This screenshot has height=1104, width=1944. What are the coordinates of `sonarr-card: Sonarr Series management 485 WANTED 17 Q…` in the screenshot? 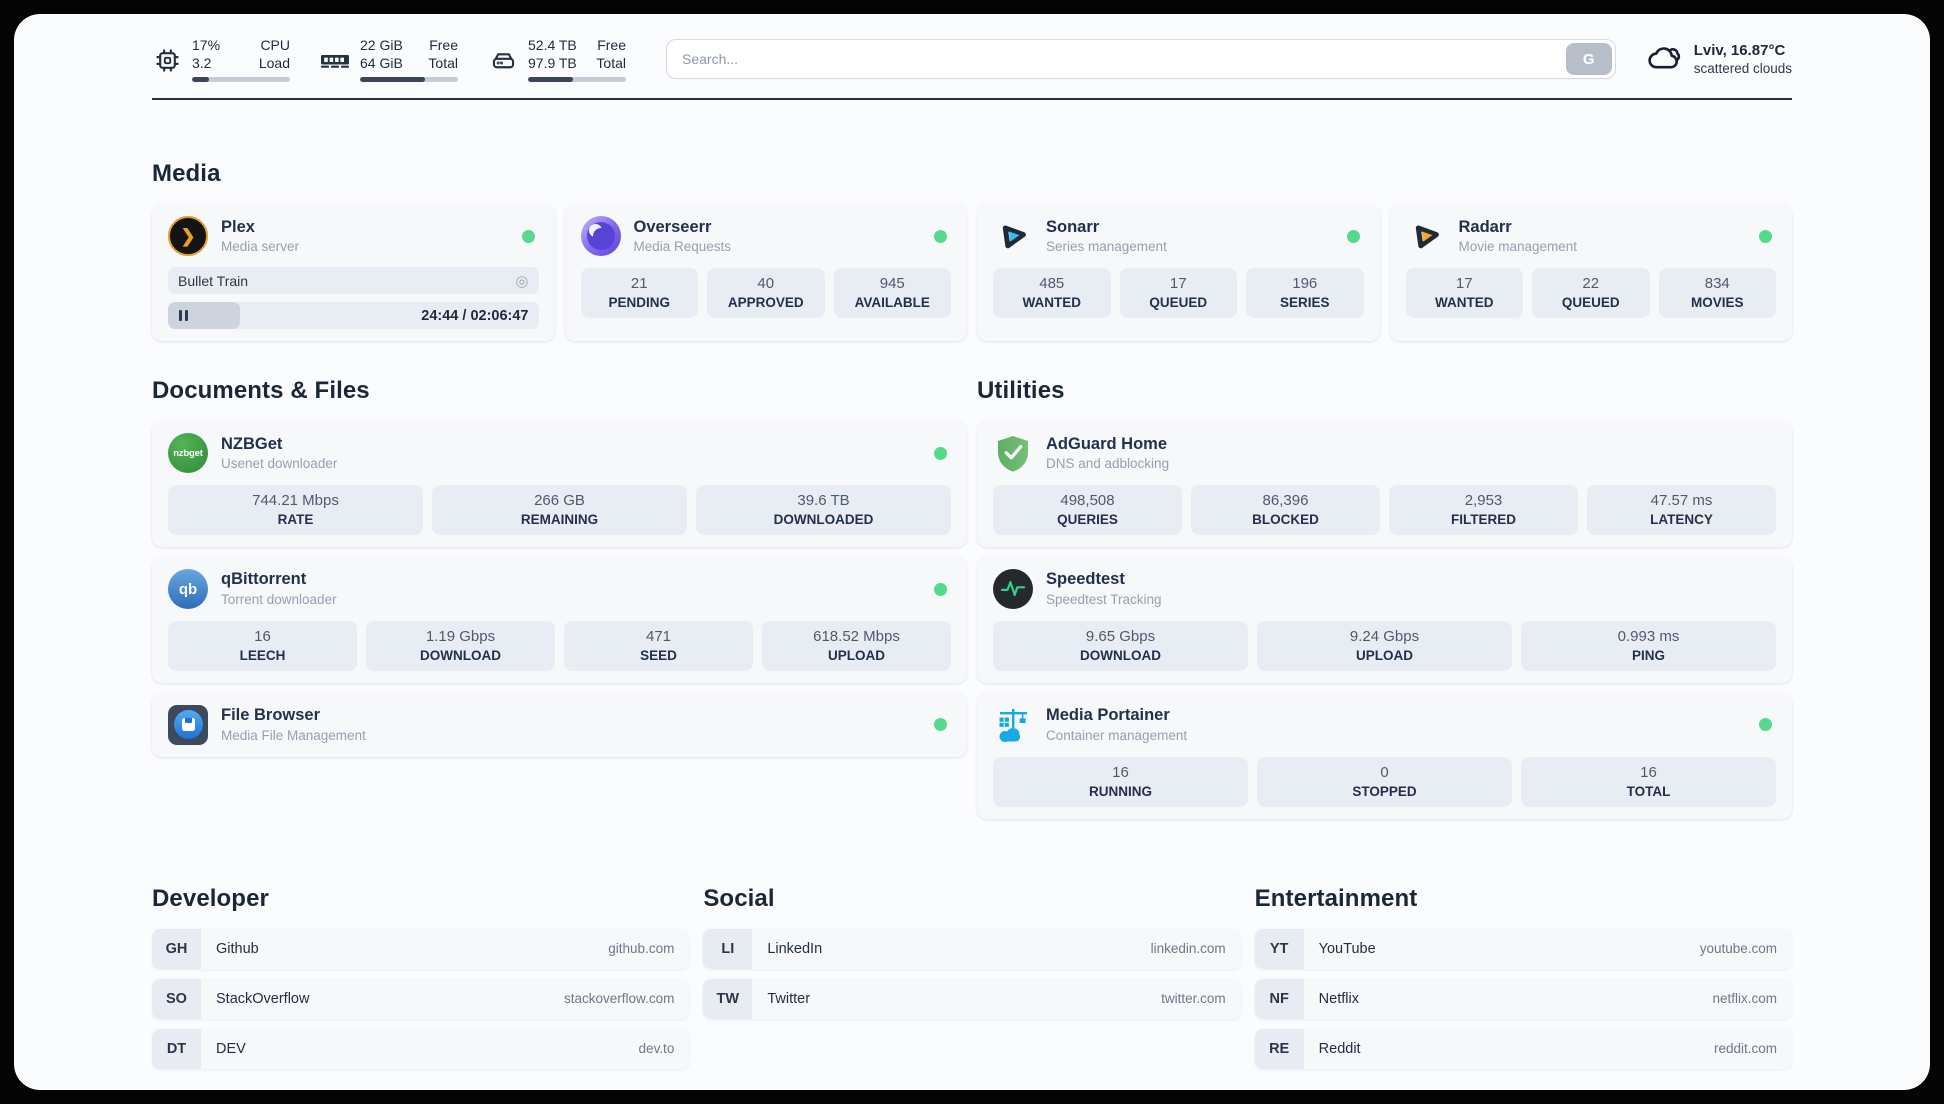 It's located at (1178, 273).